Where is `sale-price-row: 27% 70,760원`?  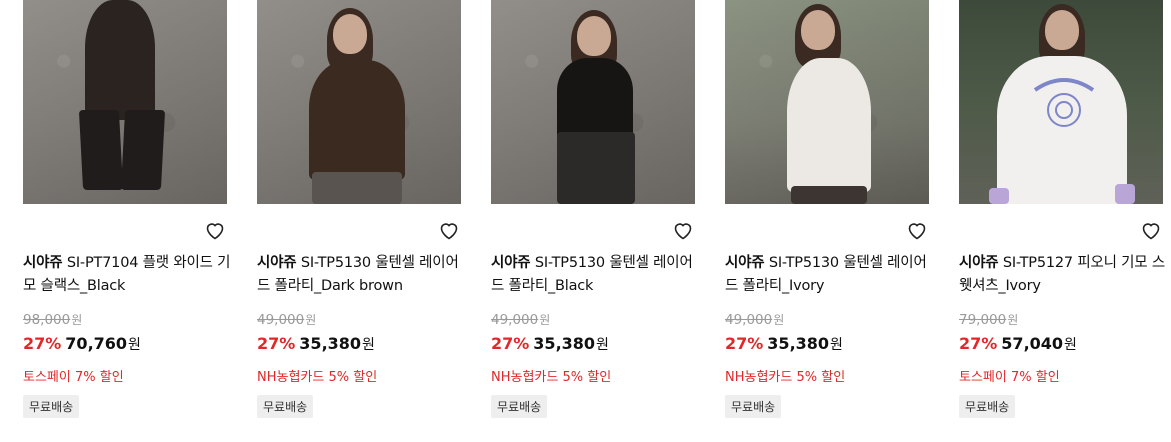 sale-price-row: 27% 70,760원 is located at coordinates (82, 343).